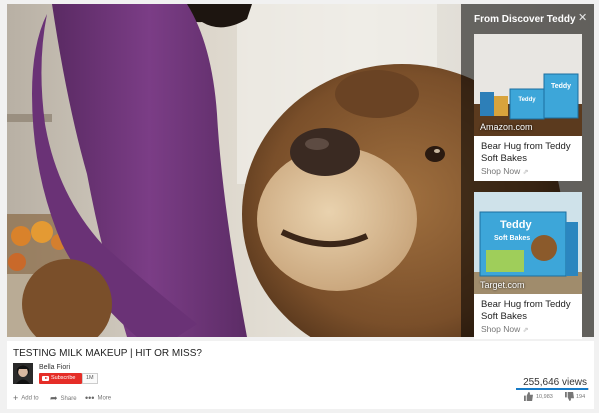  Describe the element at coordinates (63, 398) in the screenshot. I see `share-button: ➦ Share` at that location.